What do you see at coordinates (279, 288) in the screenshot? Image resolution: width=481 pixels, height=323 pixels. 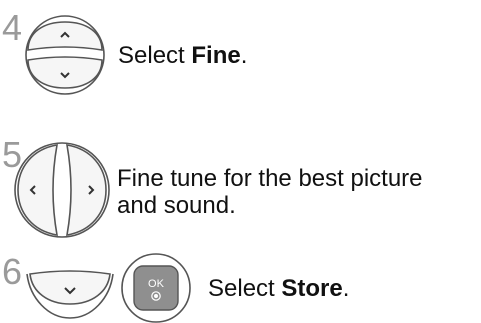 I see `step-6-instruction: Select Store.` at bounding box center [279, 288].